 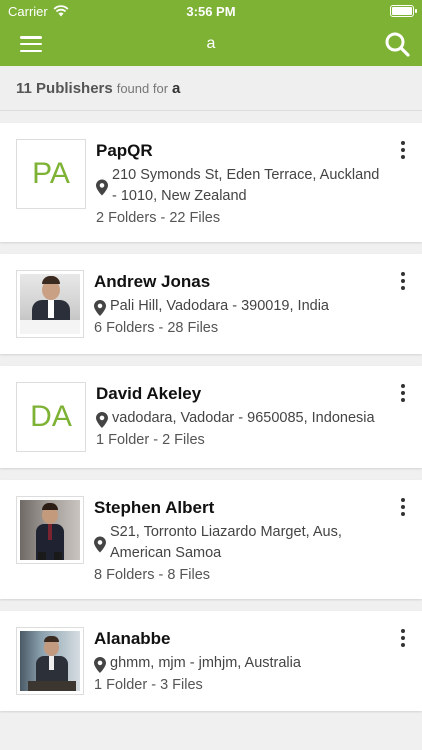 I want to click on publisher-address: ghmm, mjm - jmhjm, Australia, so click(x=205, y=663).